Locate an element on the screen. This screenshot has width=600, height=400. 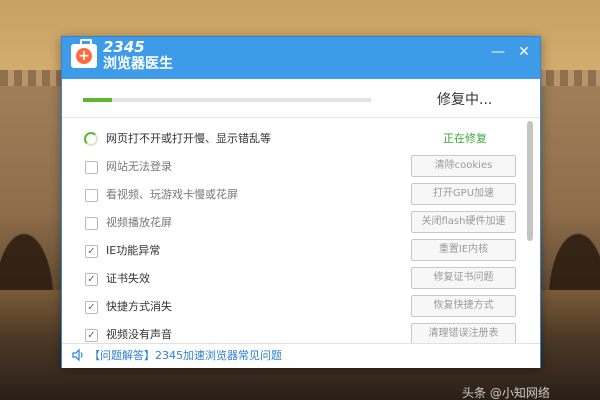
enable-gpu-button: 打开GPU加速 is located at coordinates (463, 194).